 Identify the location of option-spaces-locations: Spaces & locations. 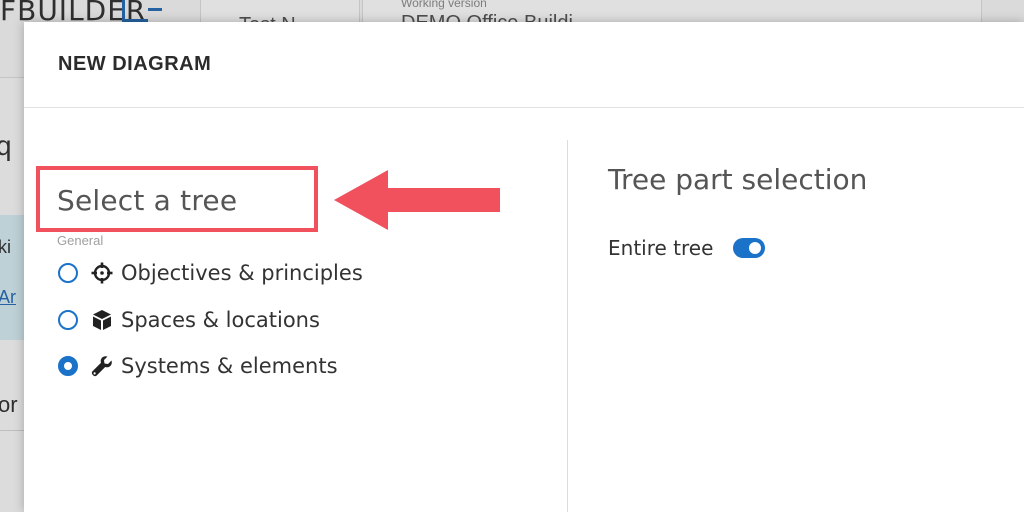
(189, 320).